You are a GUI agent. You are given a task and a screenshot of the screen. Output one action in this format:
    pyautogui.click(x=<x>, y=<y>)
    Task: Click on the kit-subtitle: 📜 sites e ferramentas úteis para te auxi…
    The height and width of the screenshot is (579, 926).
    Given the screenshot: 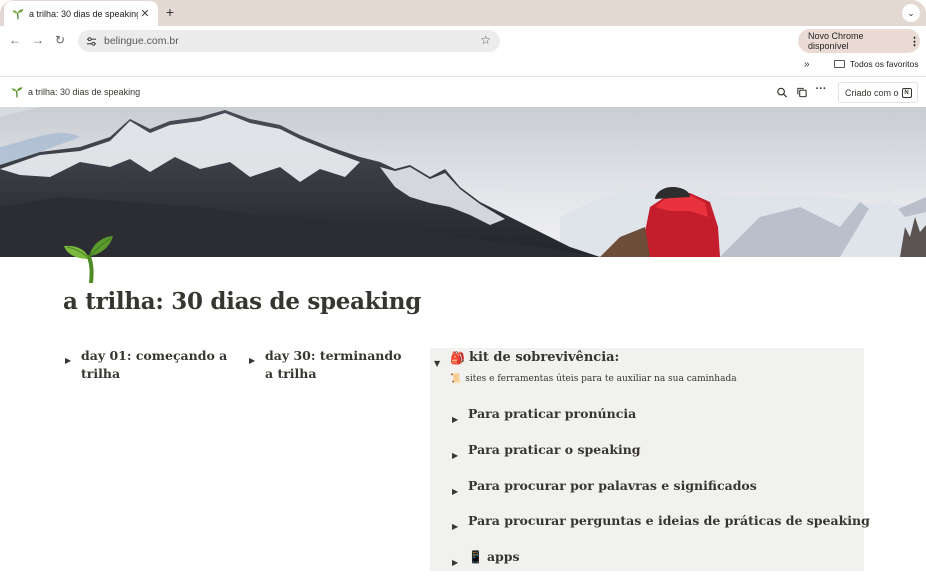 What is the action you would take?
    pyautogui.click(x=593, y=379)
    